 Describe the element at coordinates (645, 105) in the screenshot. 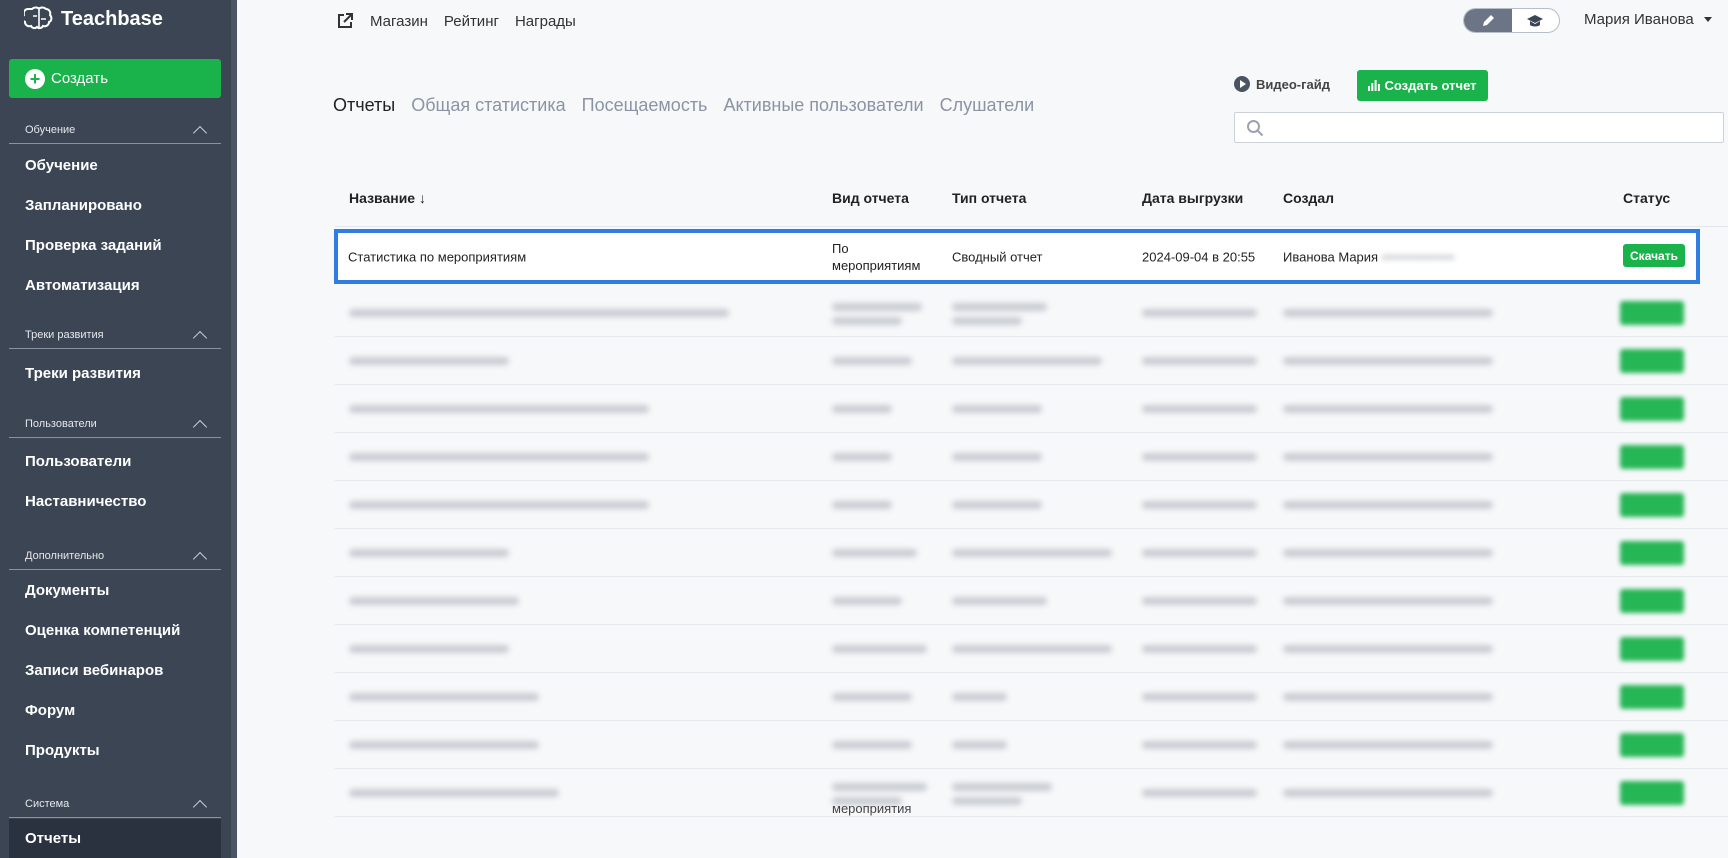

I see `tab-poseshaemost: Посещаемость` at that location.